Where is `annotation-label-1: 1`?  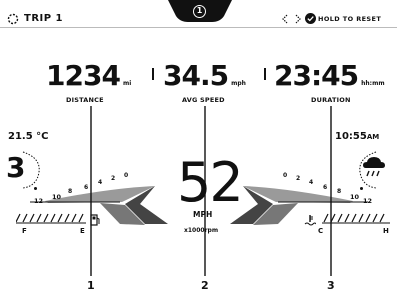
annotation-label-1: 1 is located at coordinates (91, 285).